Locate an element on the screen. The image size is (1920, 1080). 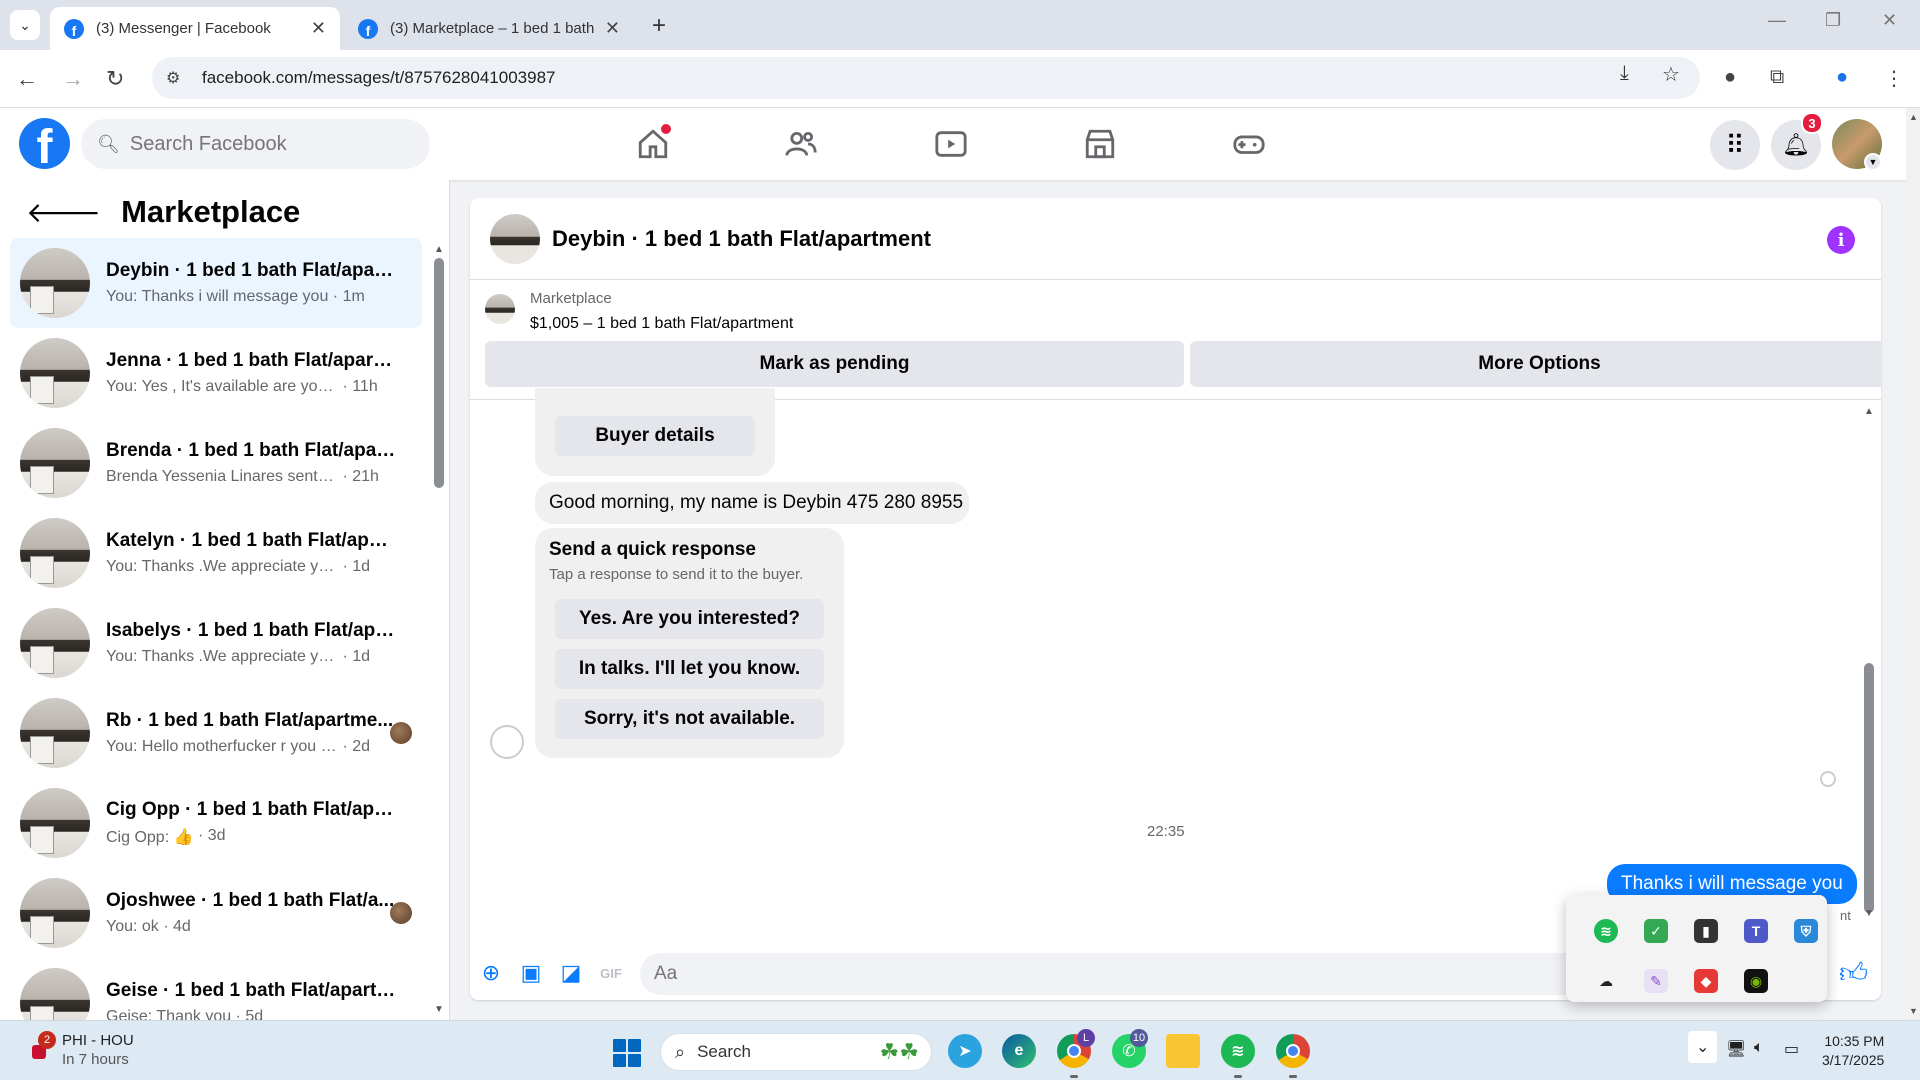
nav-friends is located at coordinates (801, 144).